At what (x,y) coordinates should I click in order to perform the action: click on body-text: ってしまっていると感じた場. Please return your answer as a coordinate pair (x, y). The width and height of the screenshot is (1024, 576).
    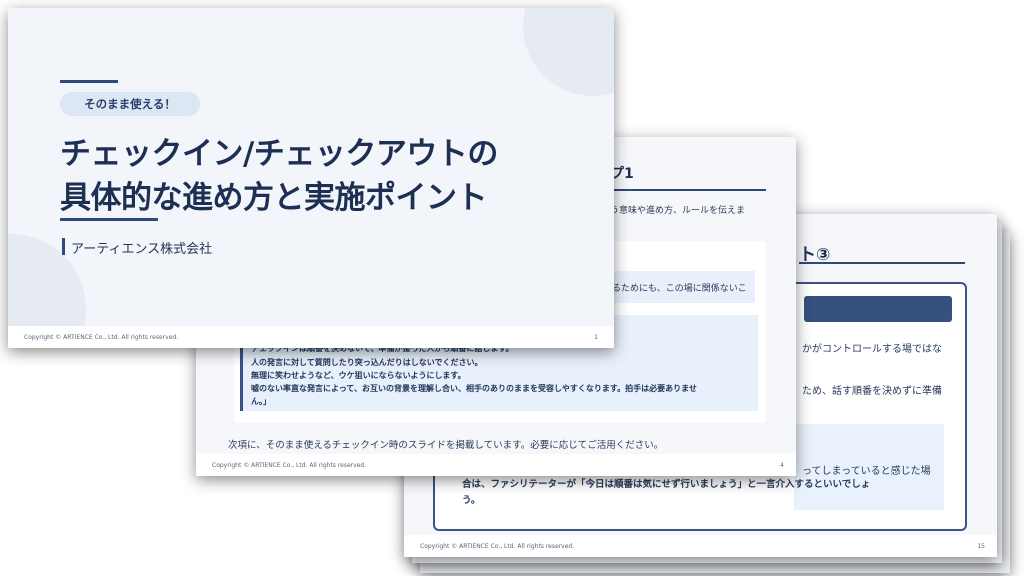
    Looking at the image, I should click on (866, 471).